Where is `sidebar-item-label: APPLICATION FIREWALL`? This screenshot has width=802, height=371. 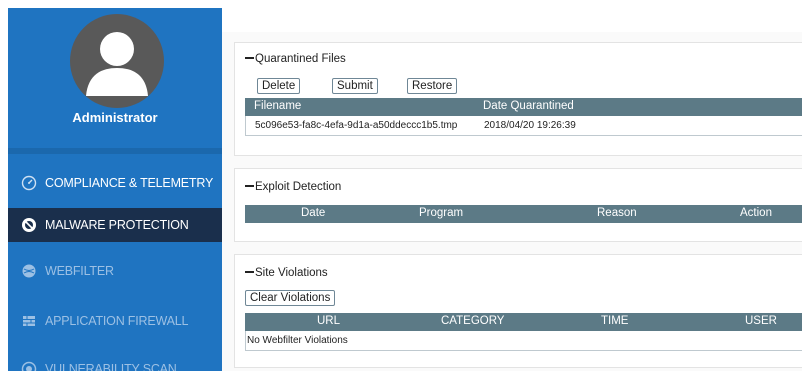
sidebar-item-label: APPLICATION FIREWALL is located at coordinates (117, 321).